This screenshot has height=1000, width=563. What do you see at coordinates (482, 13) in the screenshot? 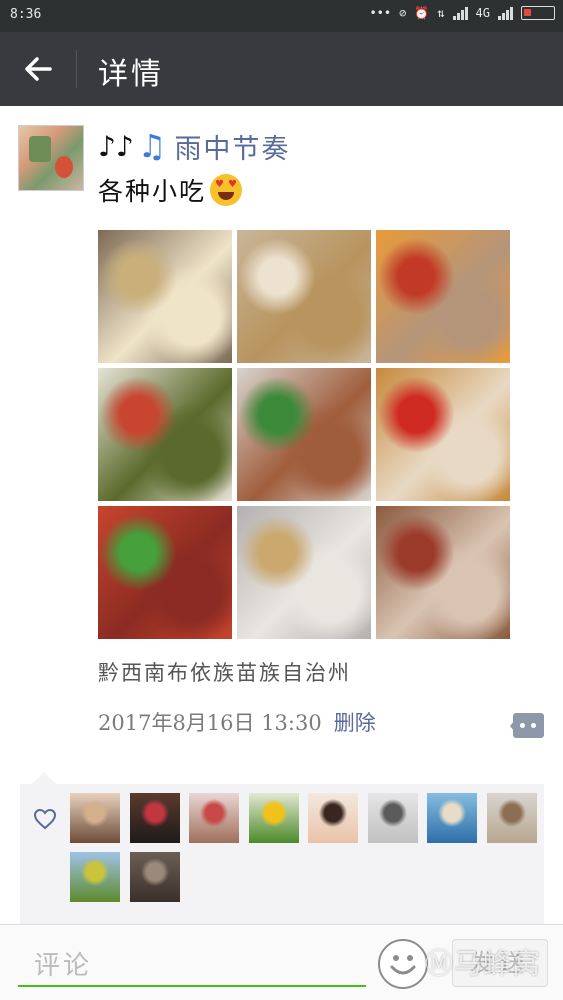
I see `network-type: 4G` at bounding box center [482, 13].